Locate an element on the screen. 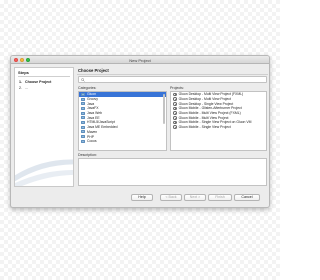  category-label: JavaFX is located at coordinates (93, 108).